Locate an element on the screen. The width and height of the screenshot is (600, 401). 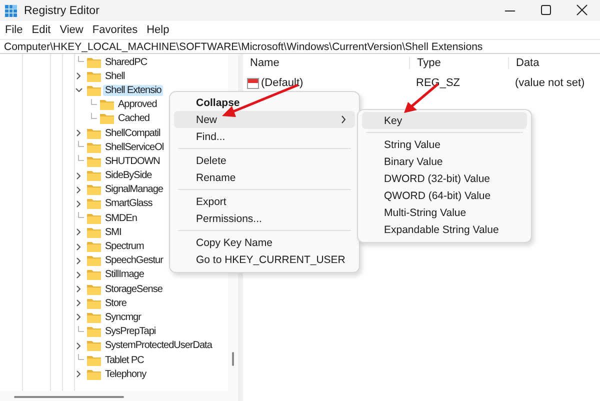
value-data: (value not set) is located at coordinates (550, 83).